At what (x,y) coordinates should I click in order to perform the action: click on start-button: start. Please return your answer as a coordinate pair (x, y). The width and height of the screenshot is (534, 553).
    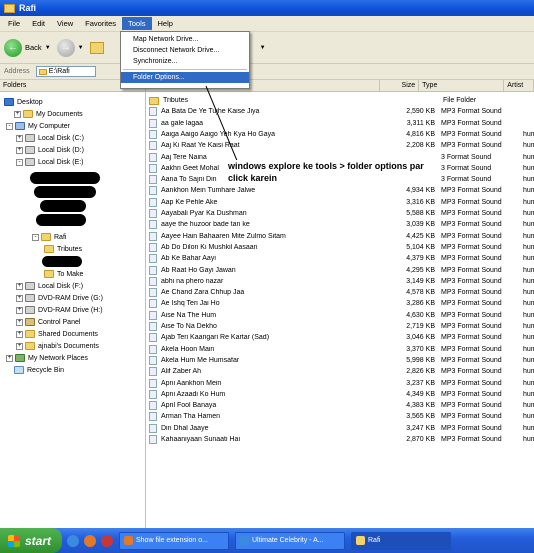
    Looking at the image, I should click on (31, 540).